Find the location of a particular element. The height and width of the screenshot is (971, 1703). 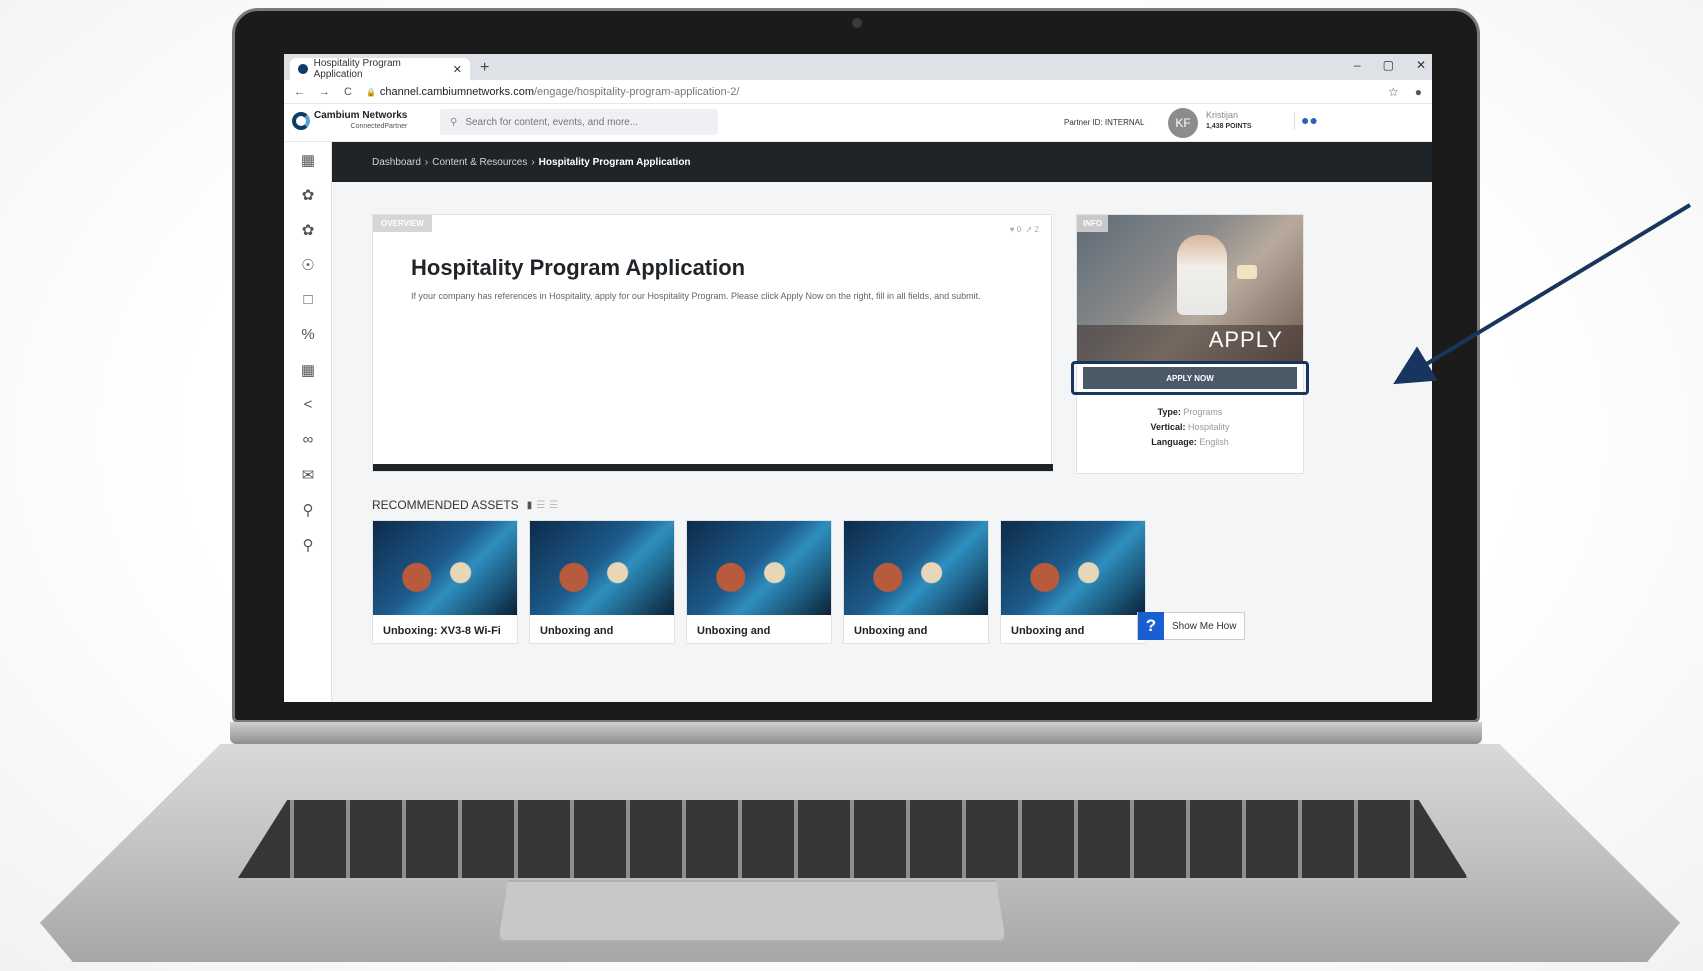

language-label: Language: is located at coordinates (1174, 442).